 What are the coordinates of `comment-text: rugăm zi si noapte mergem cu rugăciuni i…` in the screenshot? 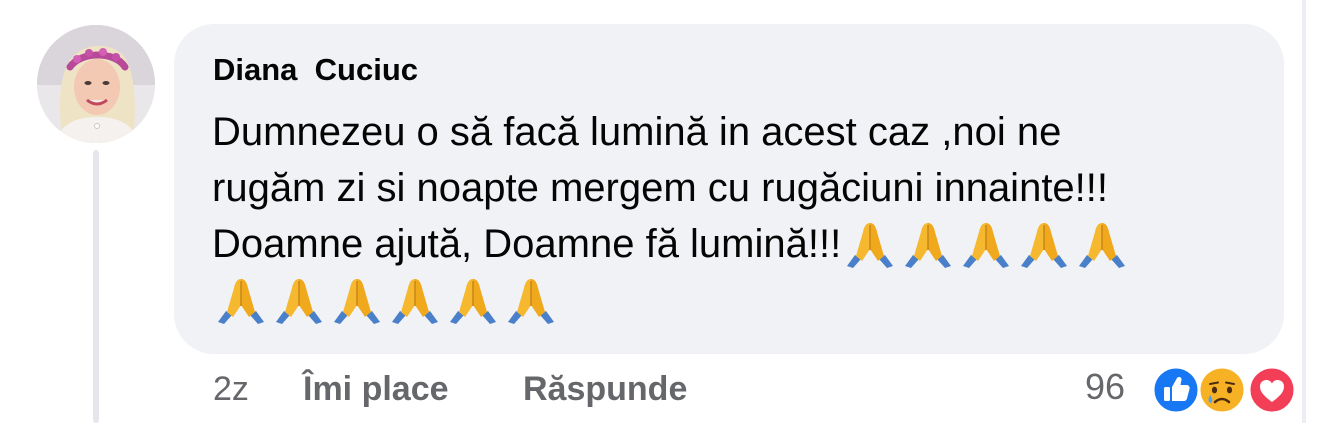 It's located at (660, 188).